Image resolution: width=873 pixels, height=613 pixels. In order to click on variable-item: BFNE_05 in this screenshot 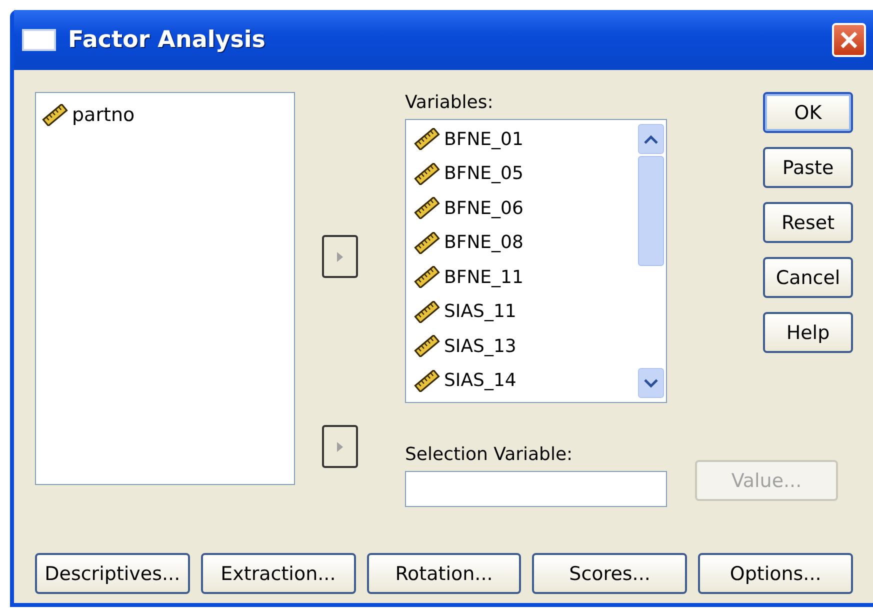, I will do `click(525, 173)`.